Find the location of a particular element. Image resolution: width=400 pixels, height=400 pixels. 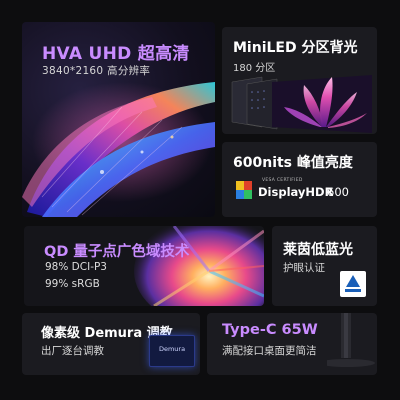

nits-title: 600nits 峰值亮度 is located at coordinates (293, 163).